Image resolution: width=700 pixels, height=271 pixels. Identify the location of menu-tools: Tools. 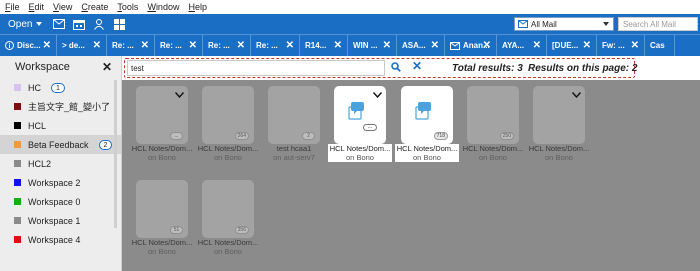
(127, 7).